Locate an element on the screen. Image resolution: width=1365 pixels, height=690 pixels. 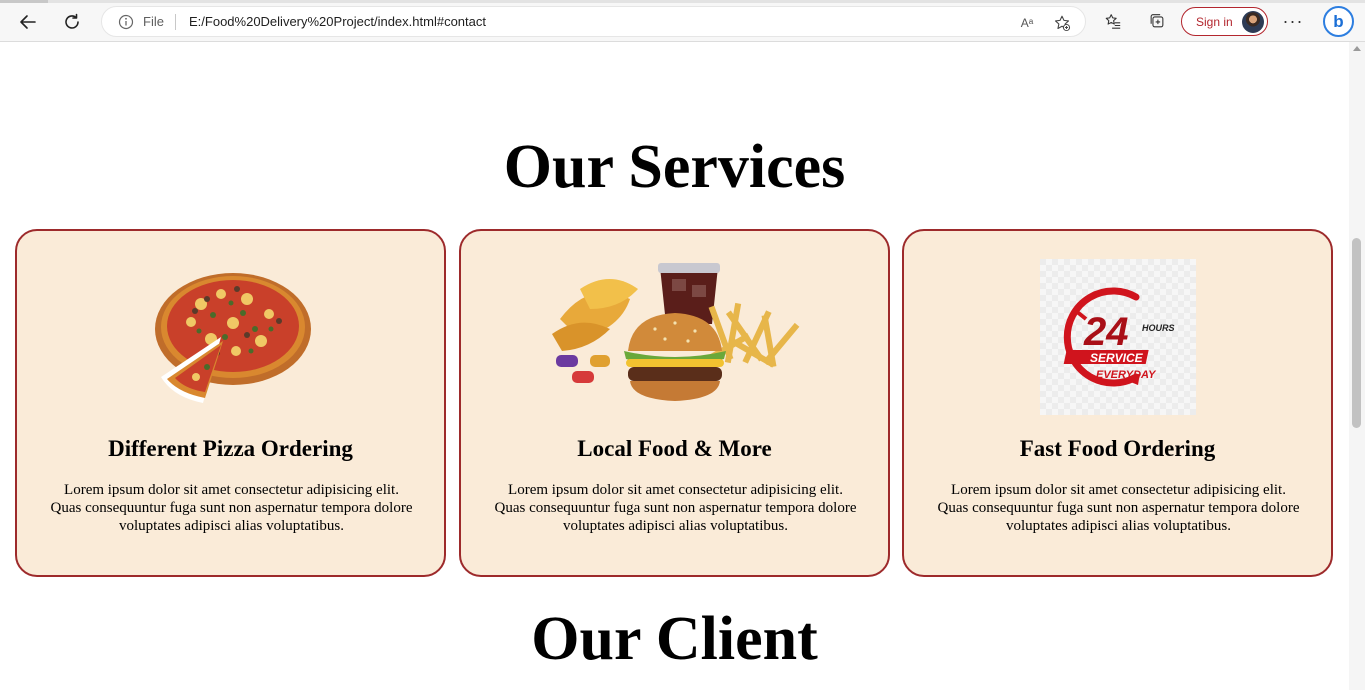
scroll-up-arrow-icon is located at coordinates (1357, 48).